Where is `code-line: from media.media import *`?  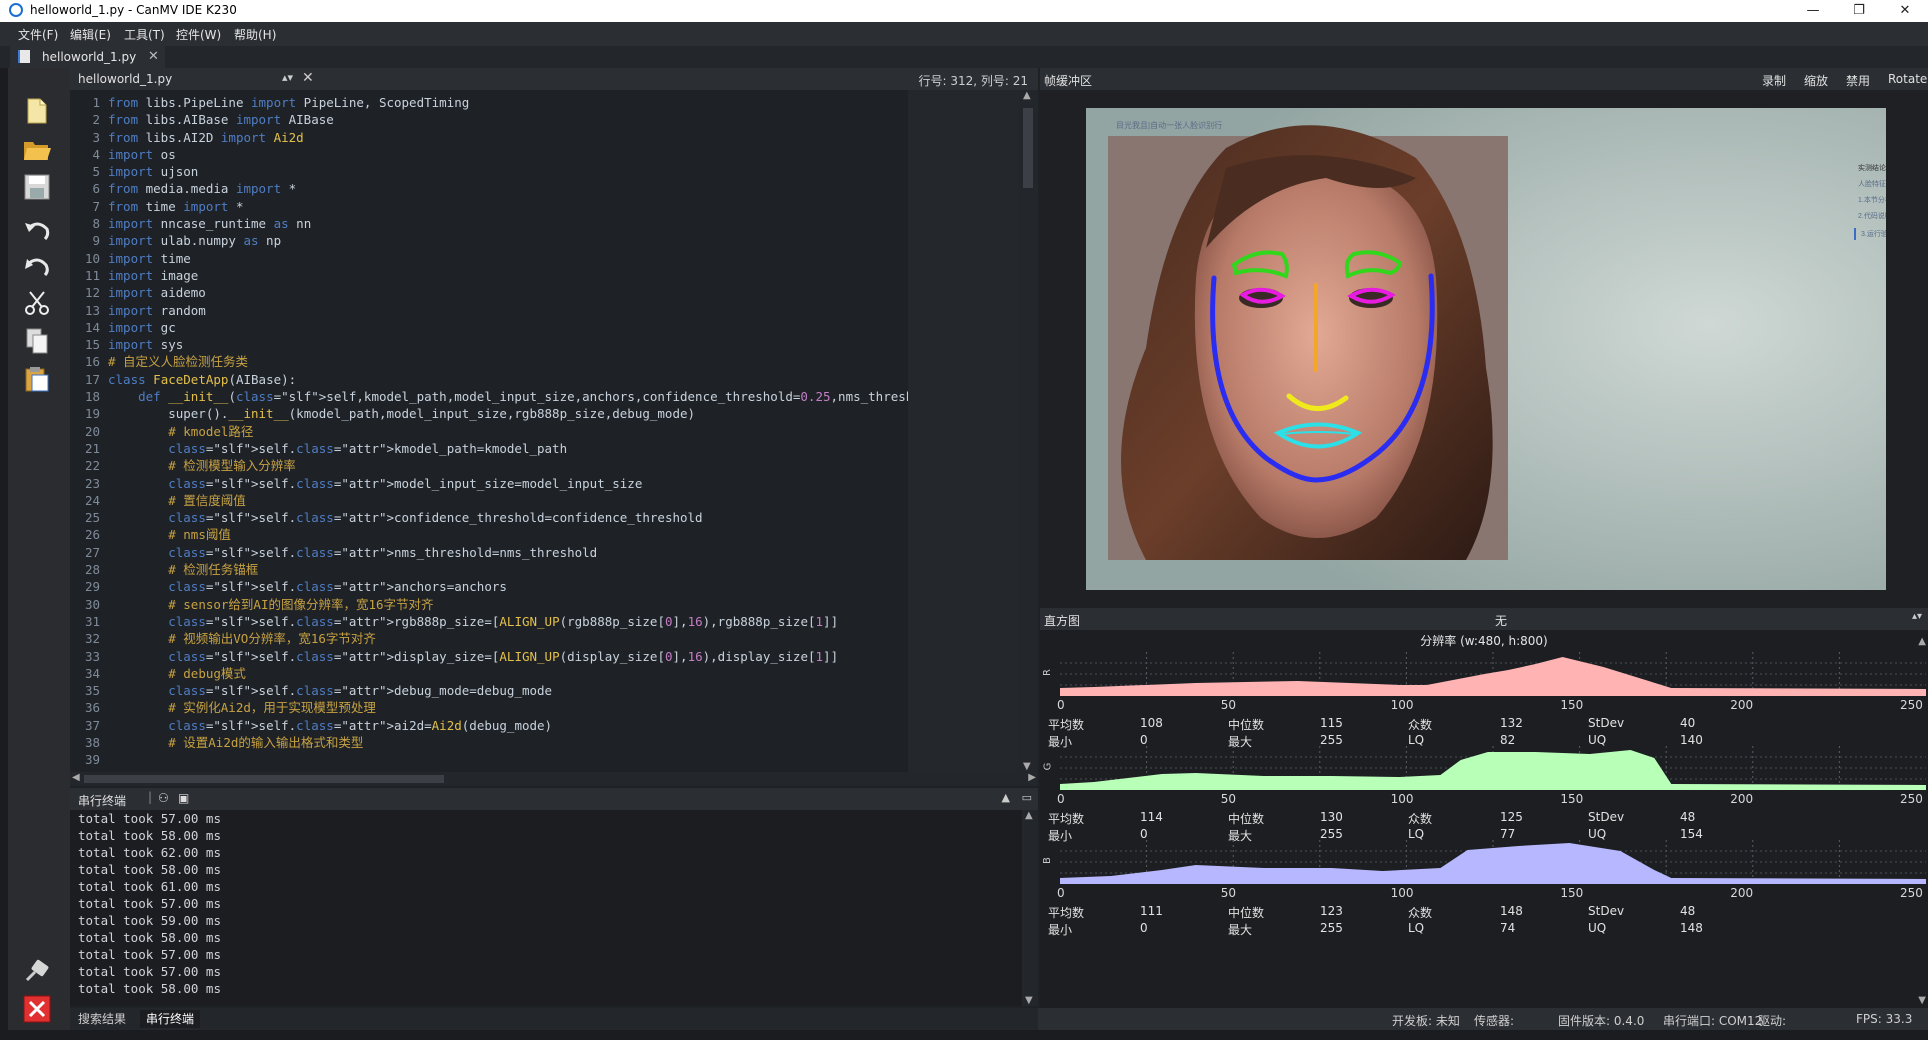
code-line: from media.media import * is located at coordinates (568, 188).